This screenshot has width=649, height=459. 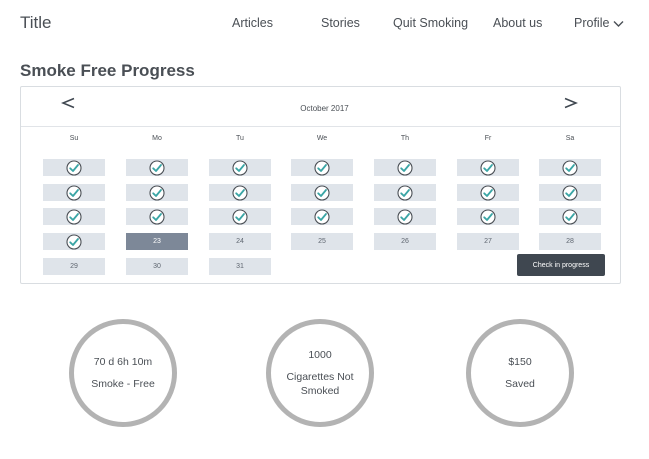 What do you see at coordinates (324, 108) in the screenshot?
I see `month-label: October 2017` at bounding box center [324, 108].